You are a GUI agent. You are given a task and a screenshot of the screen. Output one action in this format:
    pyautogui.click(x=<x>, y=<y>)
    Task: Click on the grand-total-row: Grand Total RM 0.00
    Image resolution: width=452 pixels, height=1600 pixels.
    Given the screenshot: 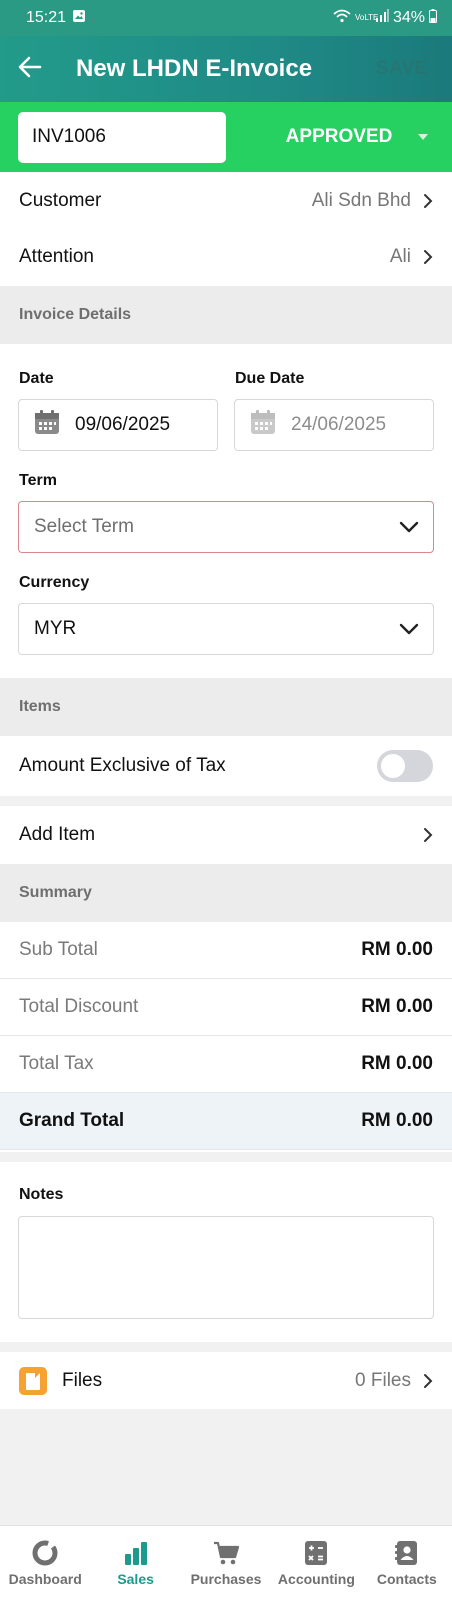 What is the action you would take?
    pyautogui.click(x=226, y=1121)
    